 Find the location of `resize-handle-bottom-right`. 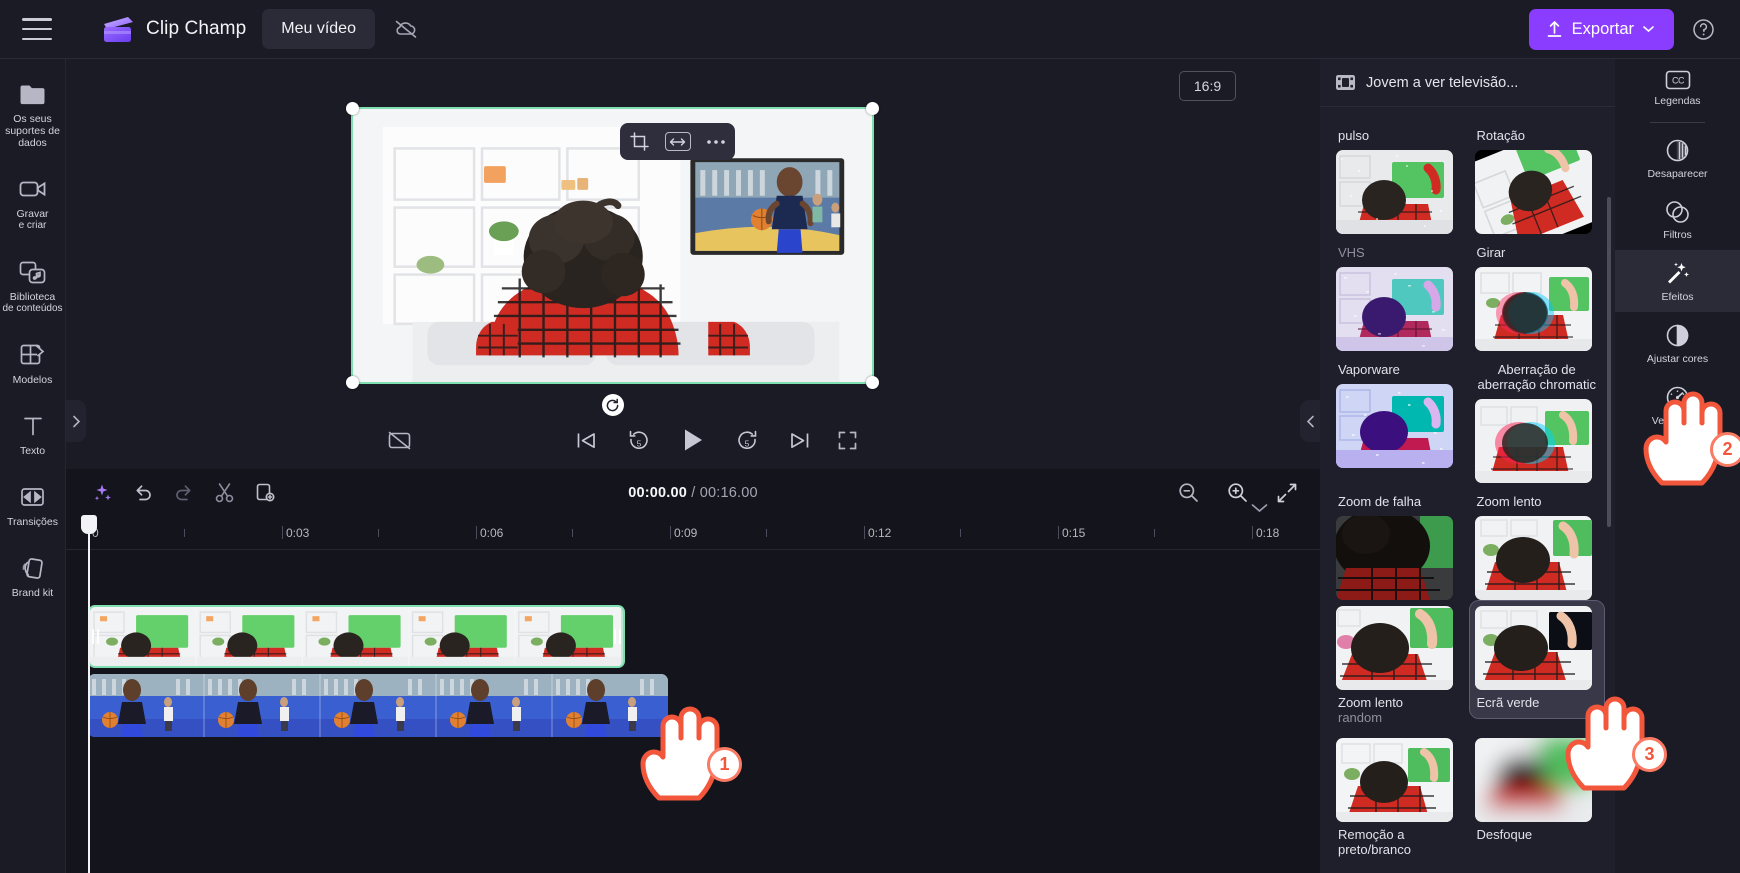

resize-handle-bottom-right is located at coordinates (872, 382).